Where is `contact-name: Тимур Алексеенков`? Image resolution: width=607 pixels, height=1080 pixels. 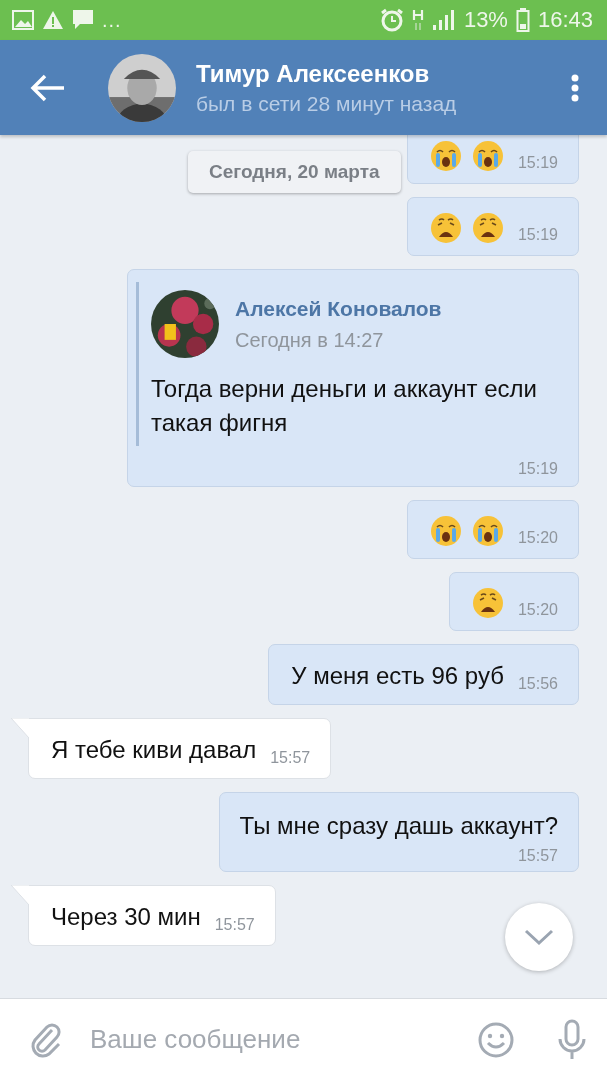 contact-name: Тимур Алексеенков is located at coordinates (383, 73).